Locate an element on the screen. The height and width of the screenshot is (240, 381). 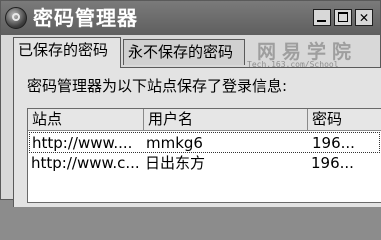
maximize-button is located at coordinates (343, 17).